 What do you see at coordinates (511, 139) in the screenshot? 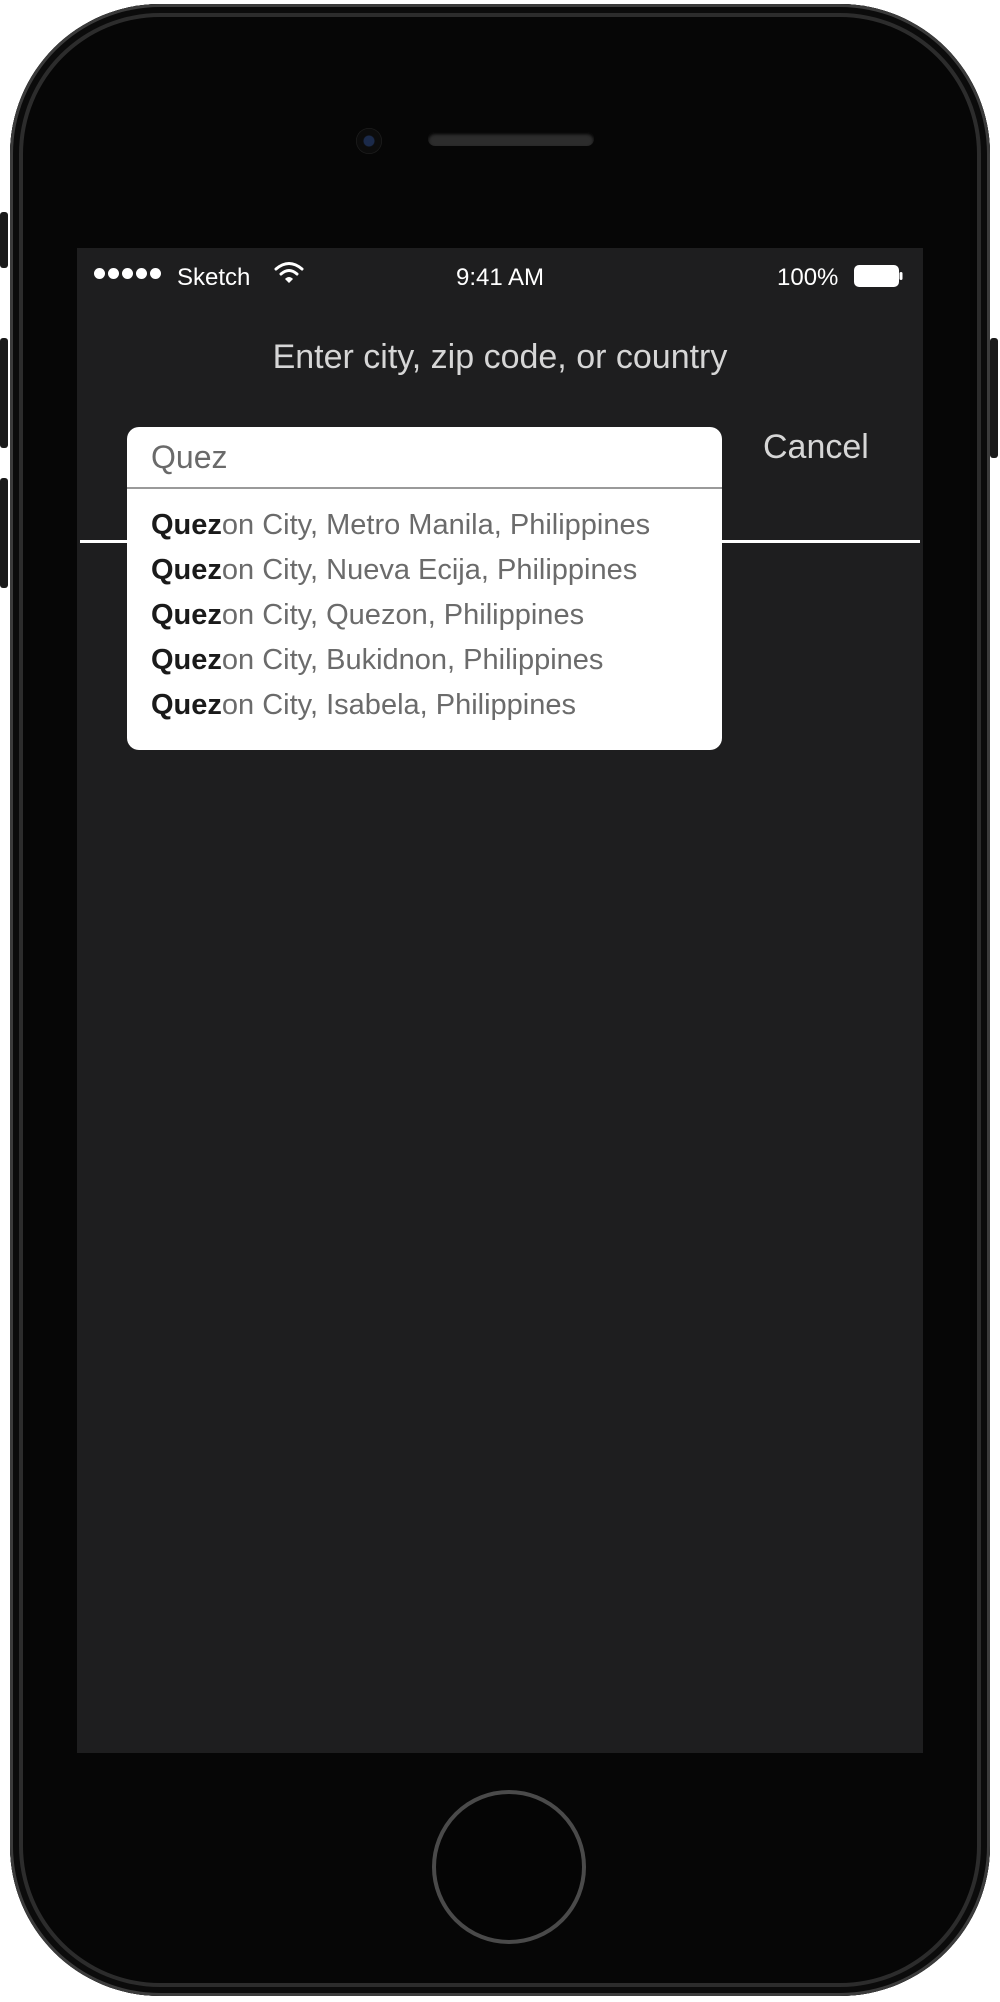
I see `earpiece-speaker` at bounding box center [511, 139].